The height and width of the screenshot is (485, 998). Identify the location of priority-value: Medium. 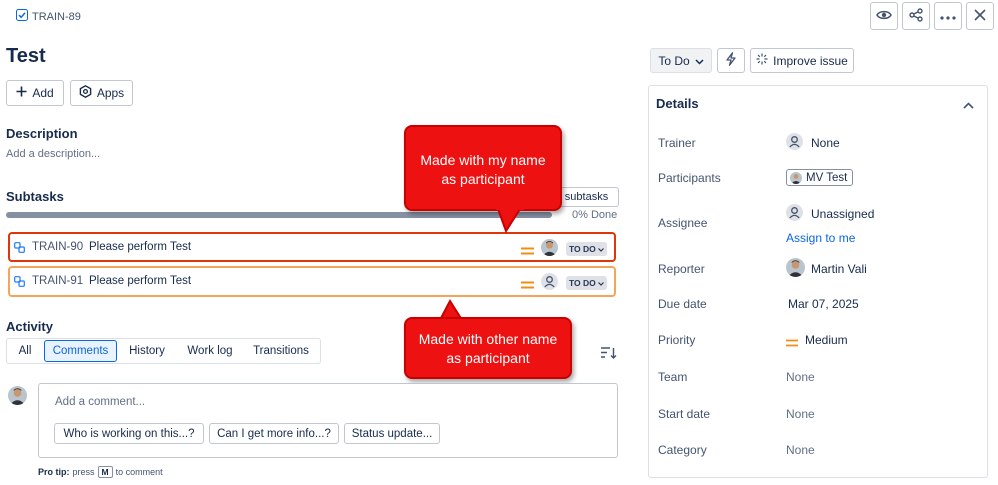
(826, 340).